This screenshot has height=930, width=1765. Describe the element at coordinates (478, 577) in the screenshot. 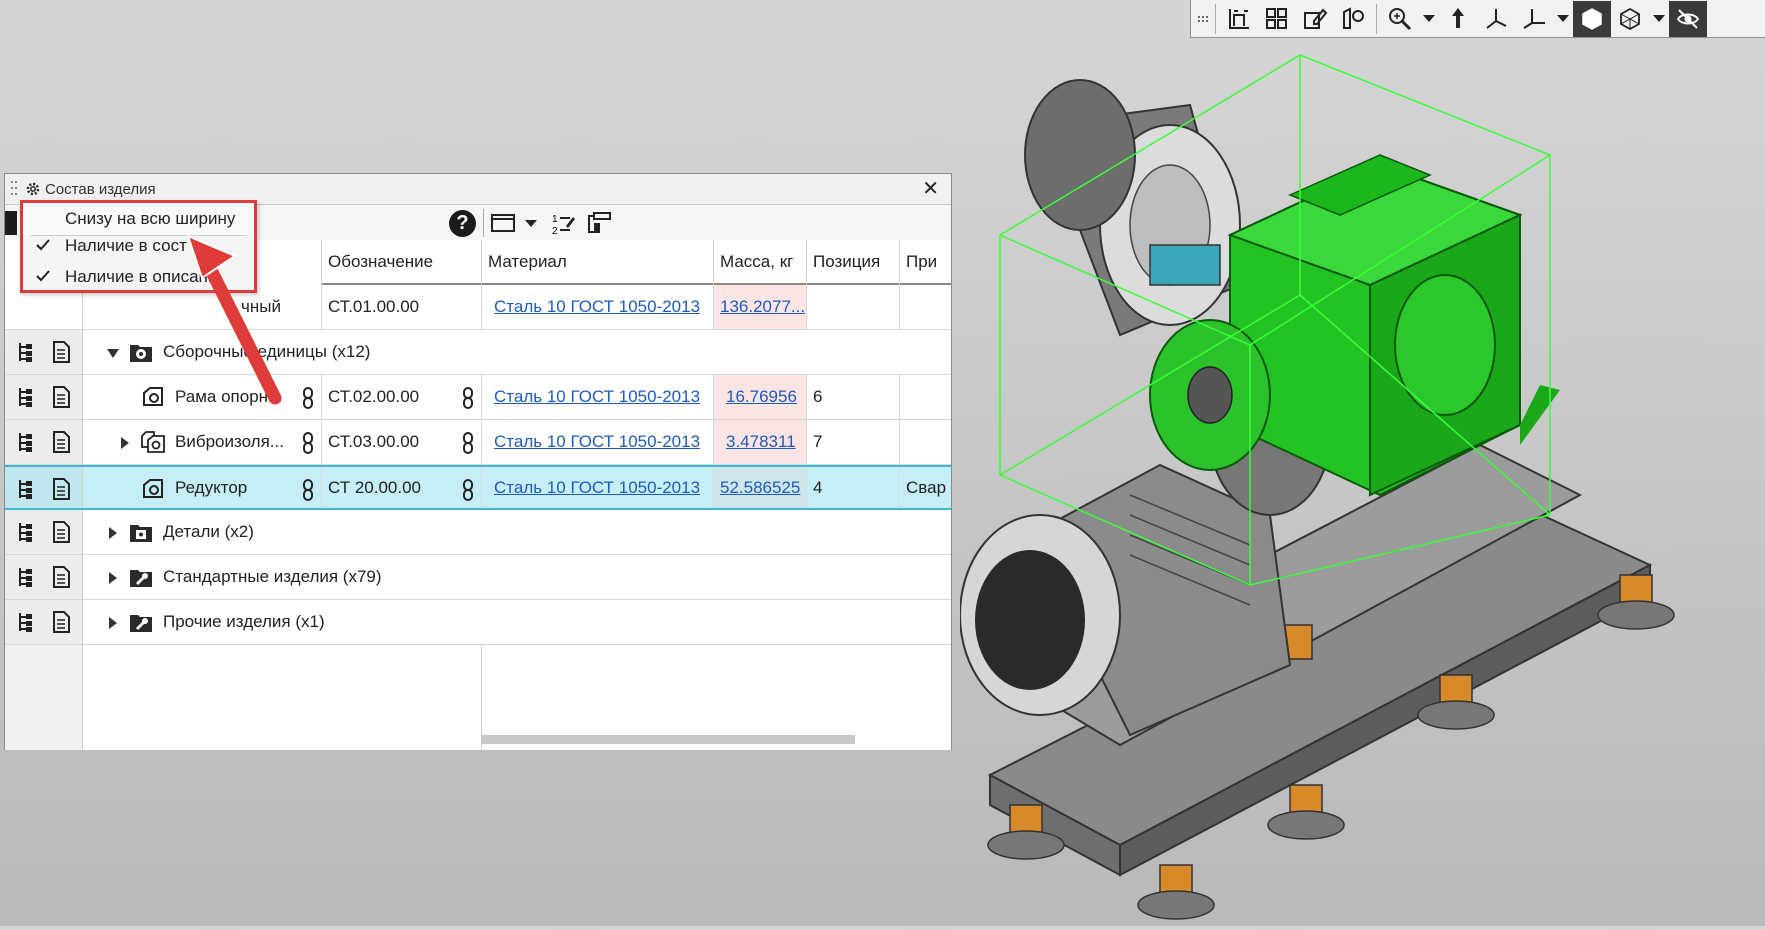

I see `table-row-group: Стандартные изделия (x79)` at that location.